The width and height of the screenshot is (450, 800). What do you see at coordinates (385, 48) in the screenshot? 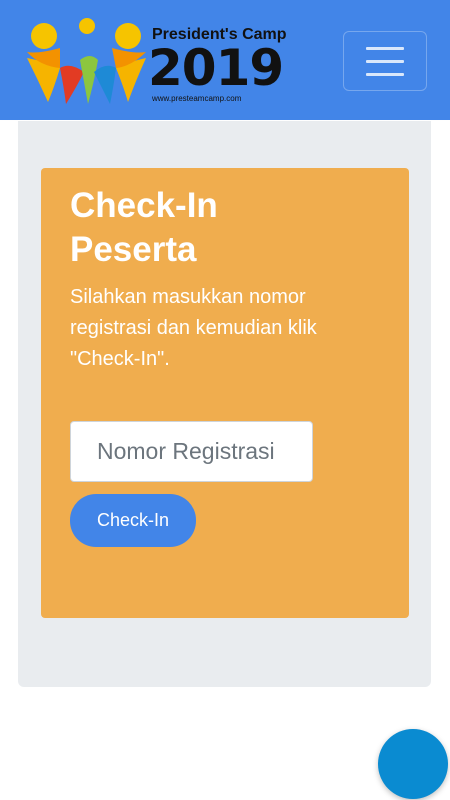
I see `hamburger-menu-icon` at bounding box center [385, 48].